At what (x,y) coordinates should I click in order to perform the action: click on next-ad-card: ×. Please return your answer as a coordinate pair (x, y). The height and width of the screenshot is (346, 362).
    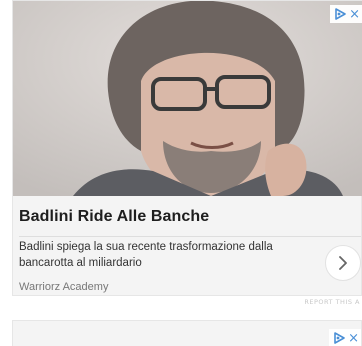
    Looking at the image, I should click on (187, 333).